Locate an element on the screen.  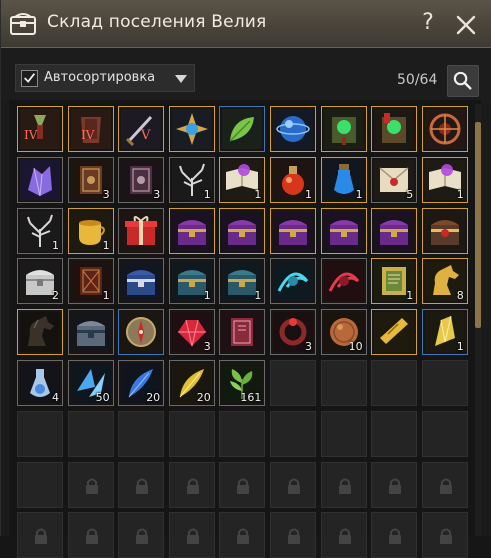
checkmark-icon is located at coordinates (30, 78).